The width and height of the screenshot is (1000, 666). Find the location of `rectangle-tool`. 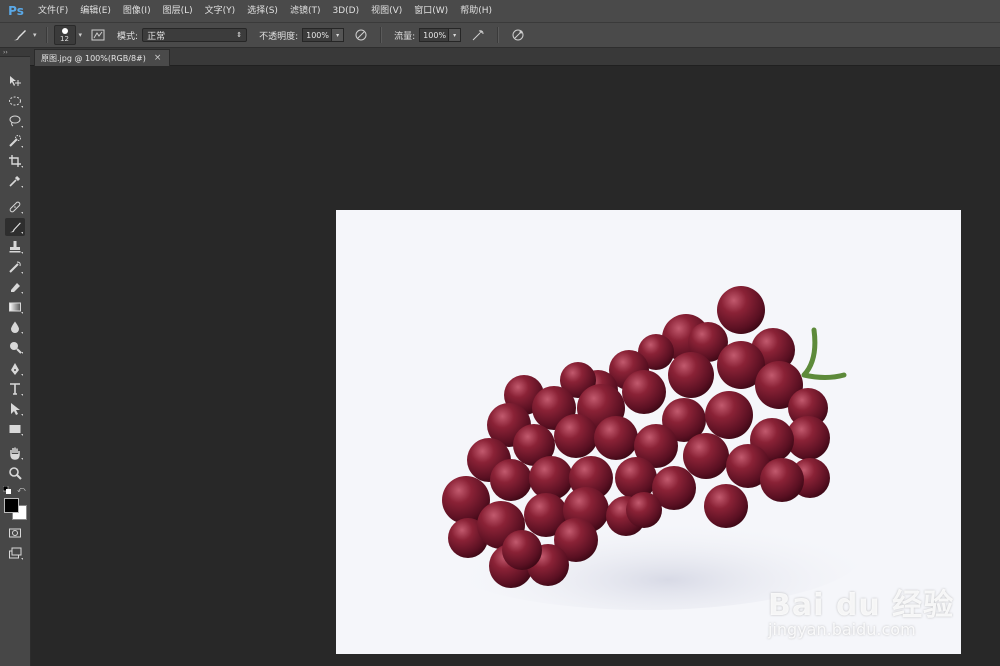

rectangle-tool is located at coordinates (15, 429).